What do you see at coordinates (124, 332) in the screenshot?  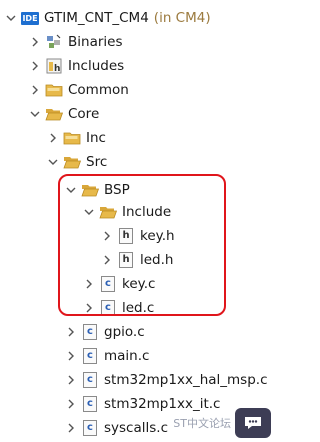 I see `tree-item-label: gpio.c` at bounding box center [124, 332].